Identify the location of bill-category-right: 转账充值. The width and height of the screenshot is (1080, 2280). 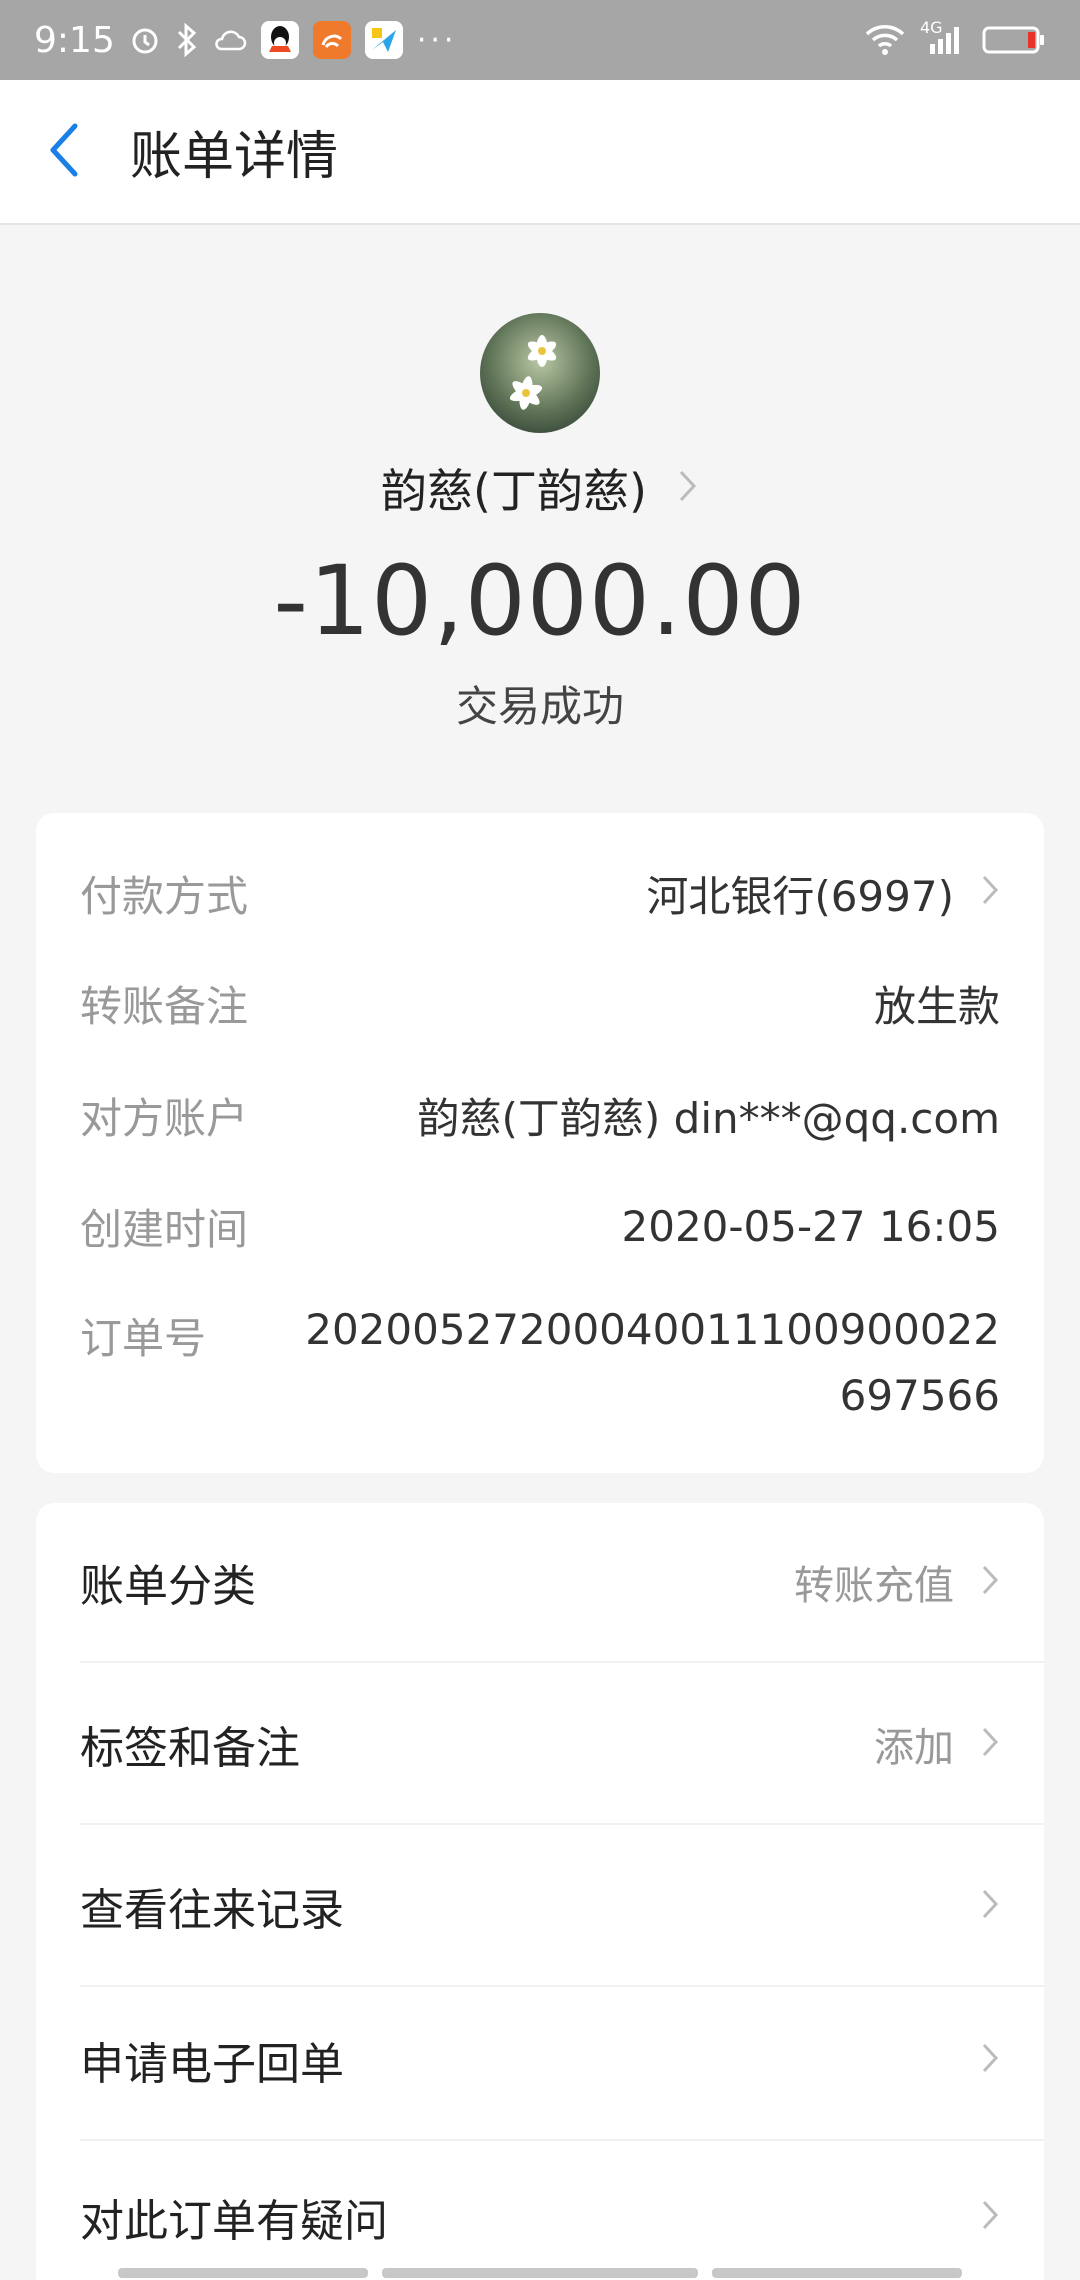
(897, 1582).